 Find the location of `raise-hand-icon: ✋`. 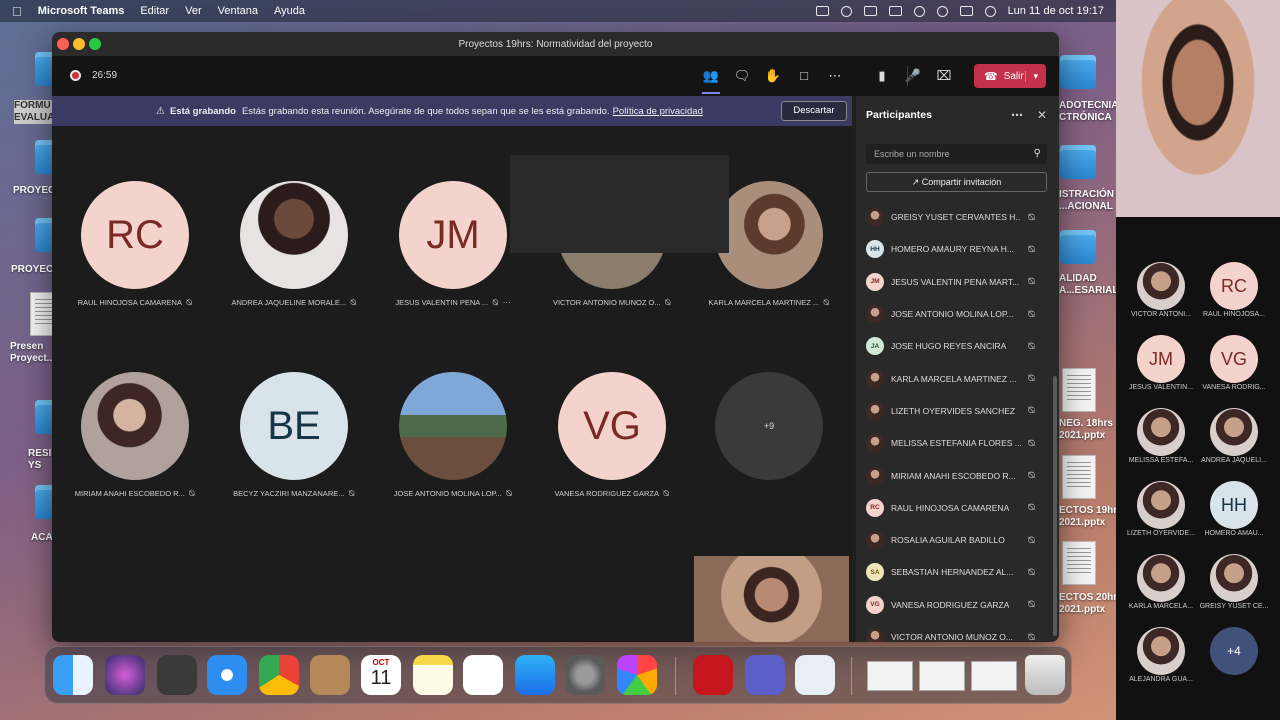

raise-hand-icon: ✋ is located at coordinates (773, 76).